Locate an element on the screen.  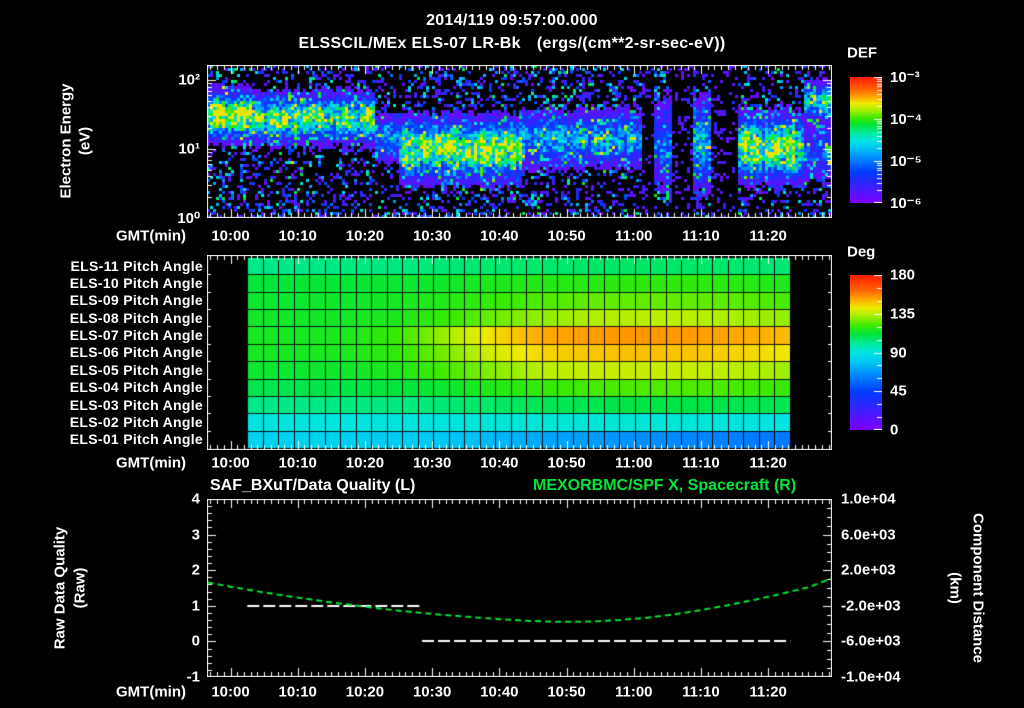
def-colorbar is located at coordinates (866, 140).